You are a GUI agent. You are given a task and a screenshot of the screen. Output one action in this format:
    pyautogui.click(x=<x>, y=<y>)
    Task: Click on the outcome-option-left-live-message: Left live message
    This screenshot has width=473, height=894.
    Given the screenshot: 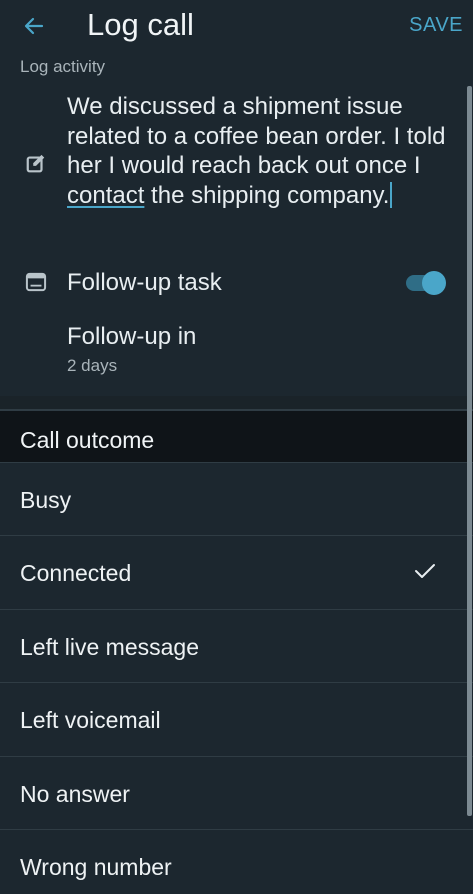 What is the action you would take?
    pyautogui.click(x=236, y=645)
    